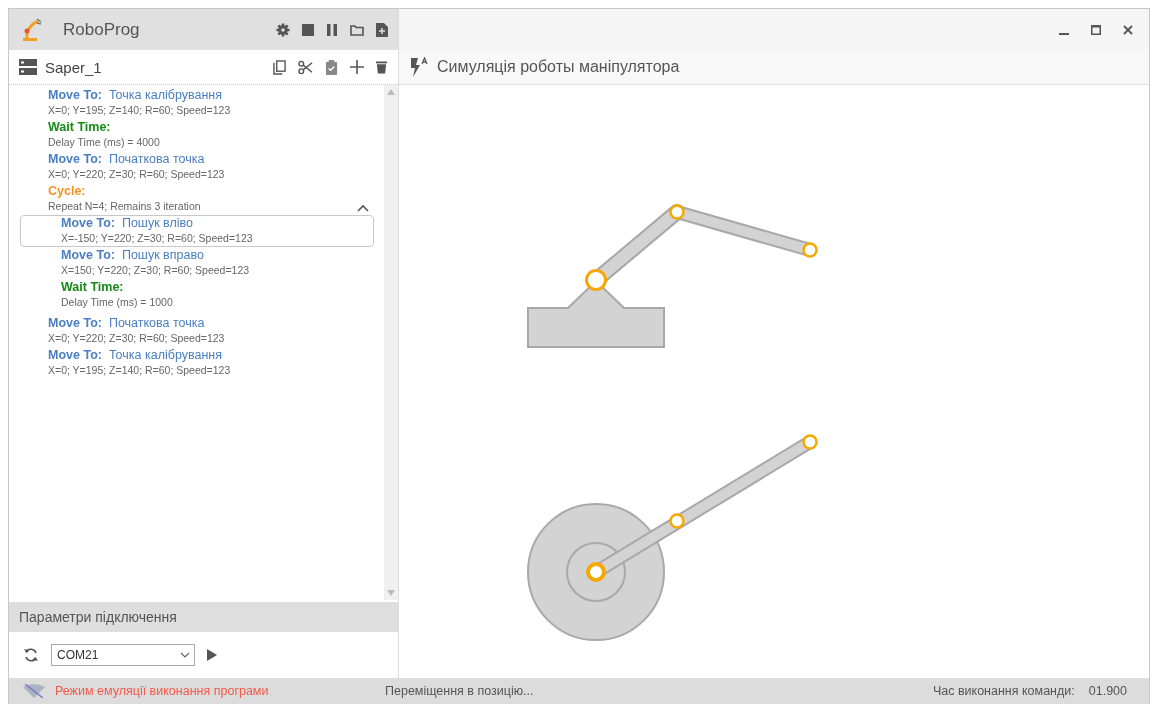 This screenshot has height=704, width=1153. What do you see at coordinates (197, 231) in the screenshot?
I see `program-step: Move To: Пошук вліво X=-150; Y=220; Z=30; R=60; Speed=123` at bounding box center [197, 231].